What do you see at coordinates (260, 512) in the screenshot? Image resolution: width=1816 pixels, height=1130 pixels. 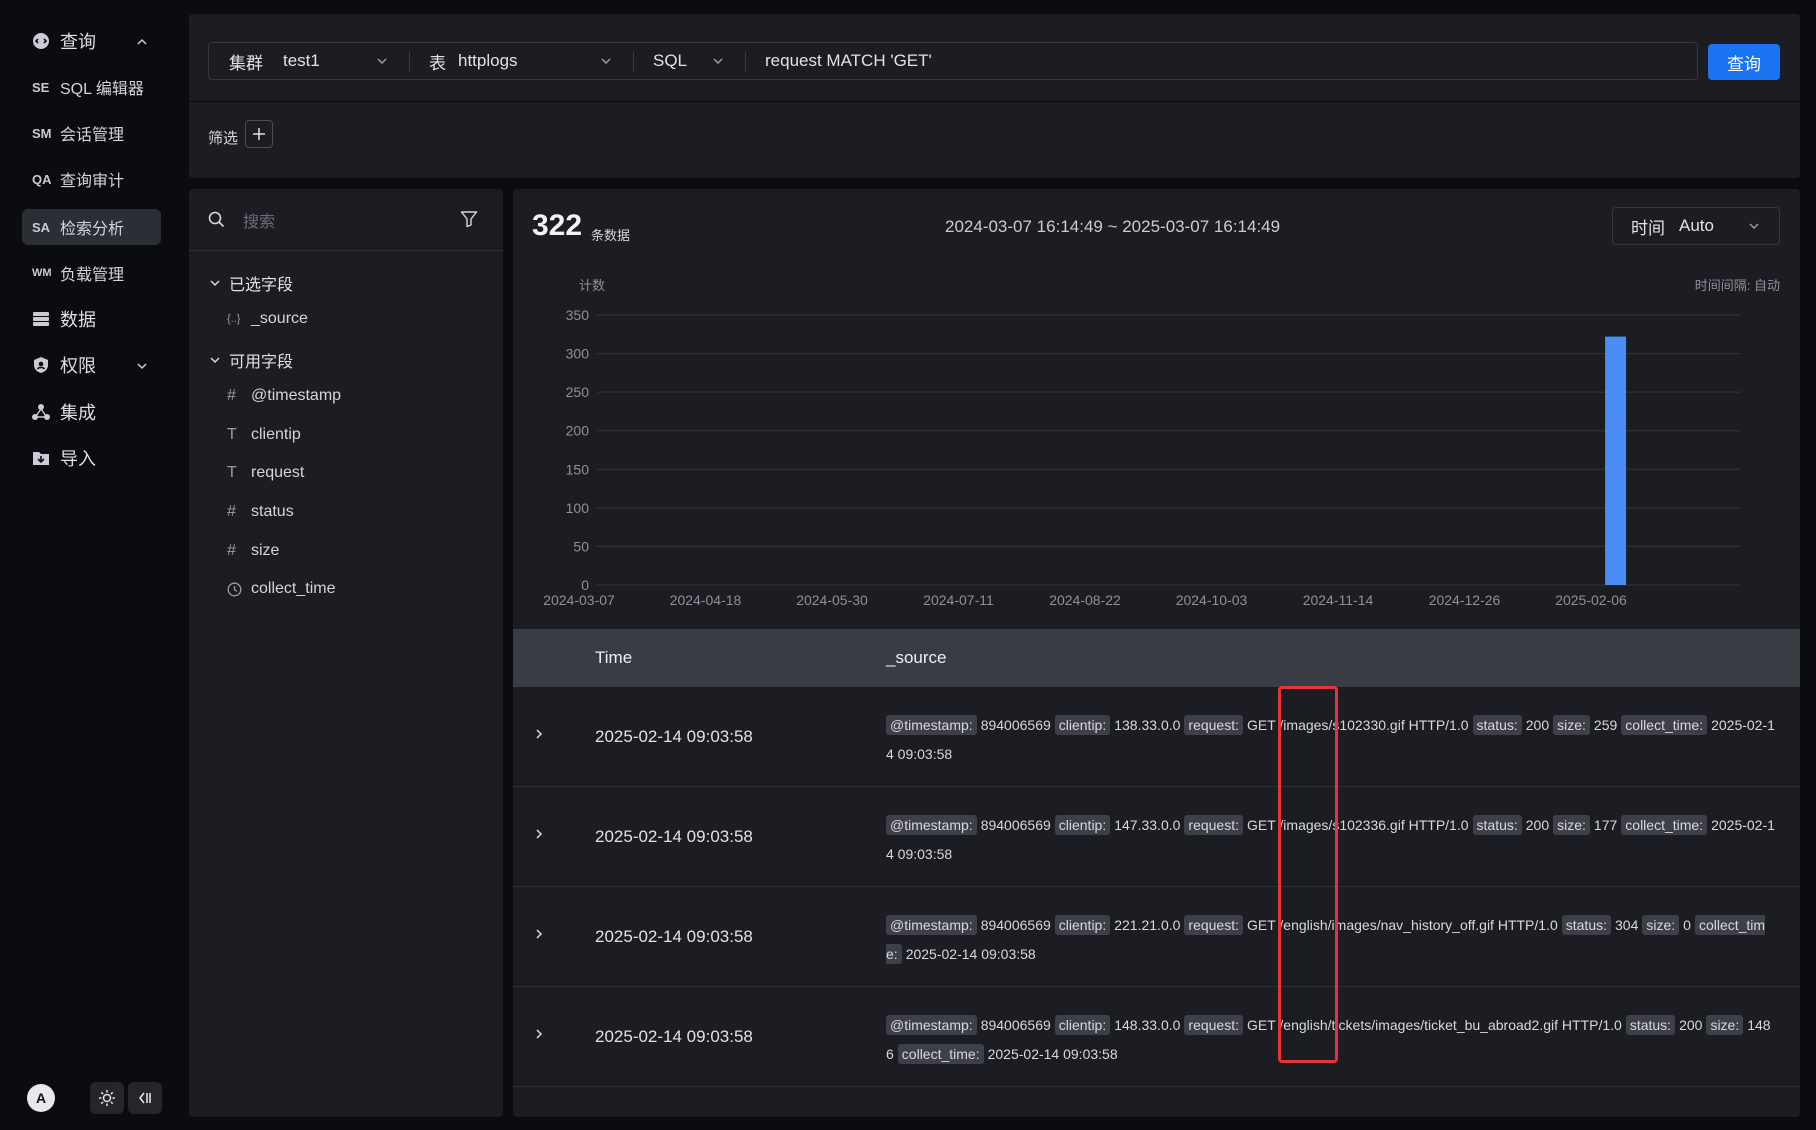 I see `field-item-status: # status` at bounding box center [260, 512].